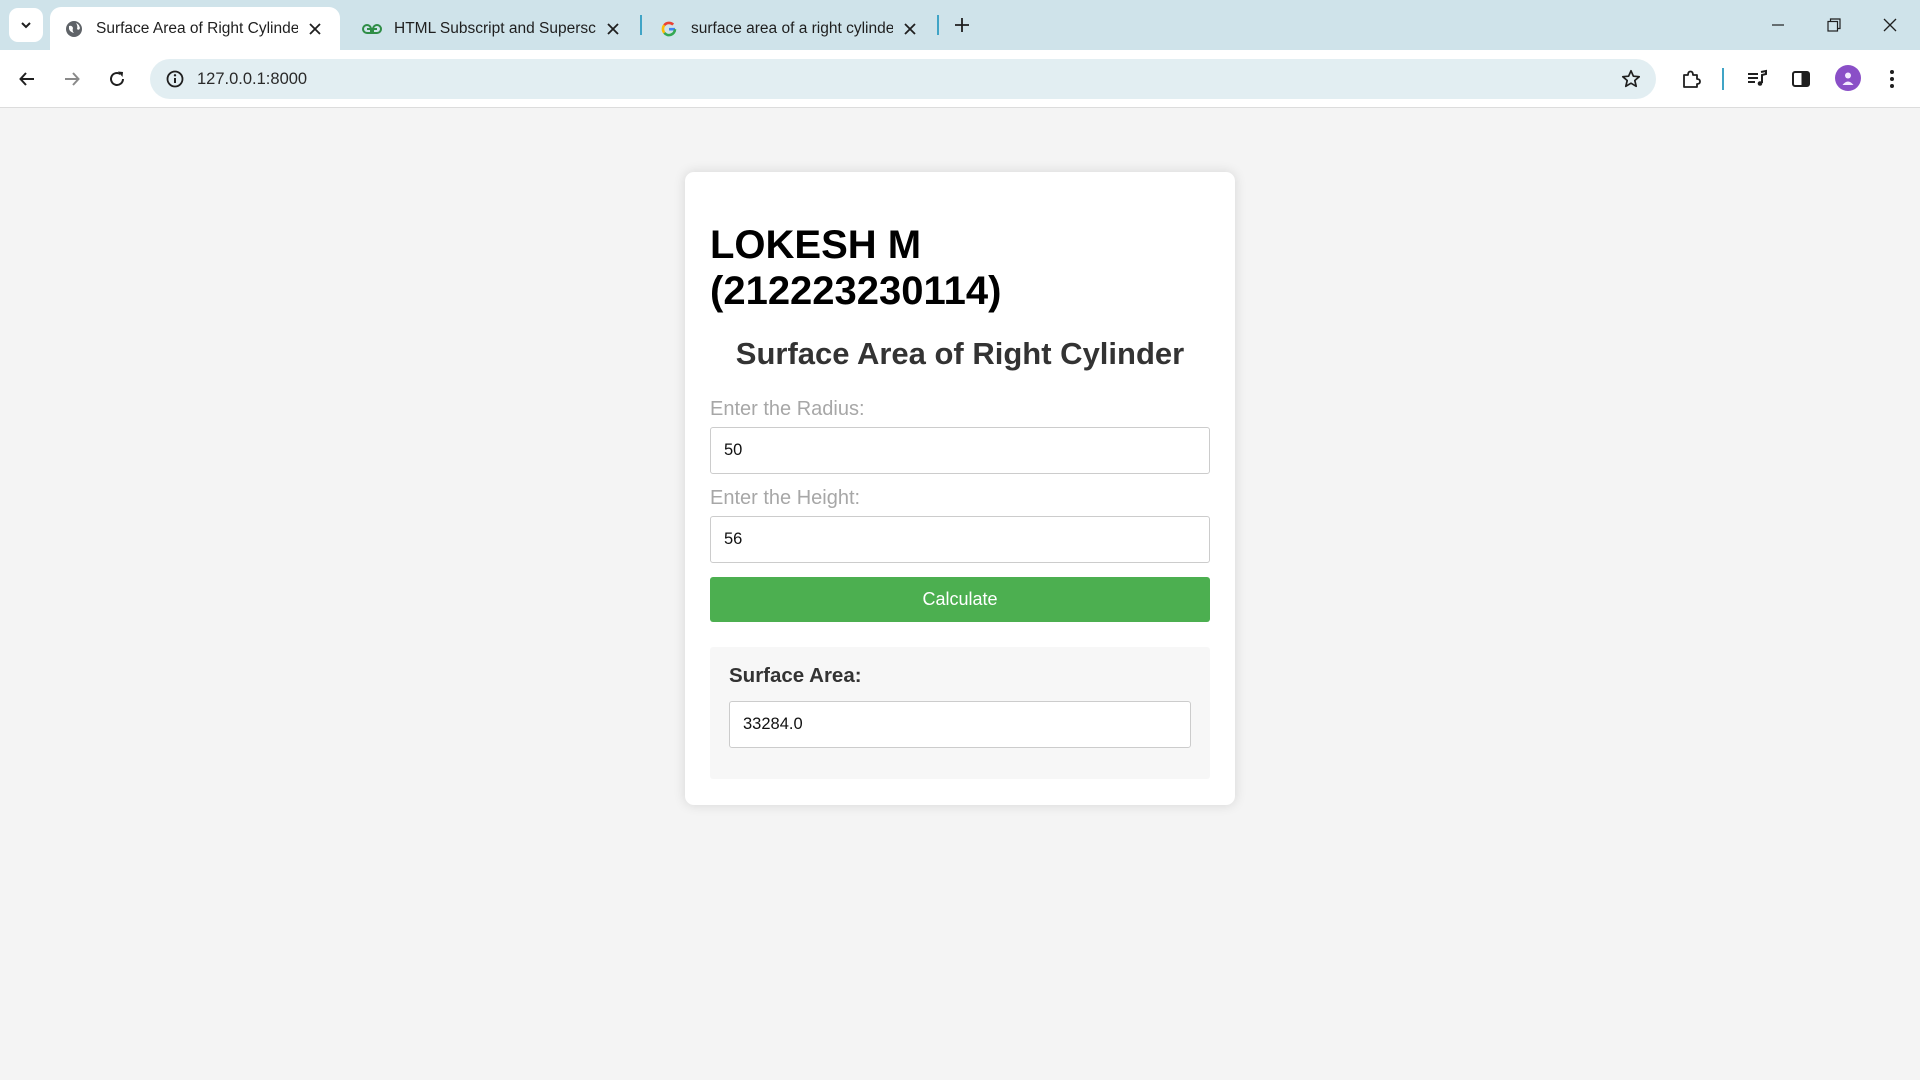  I want to click on result-panel: Surface Area:, so click(960, 713).